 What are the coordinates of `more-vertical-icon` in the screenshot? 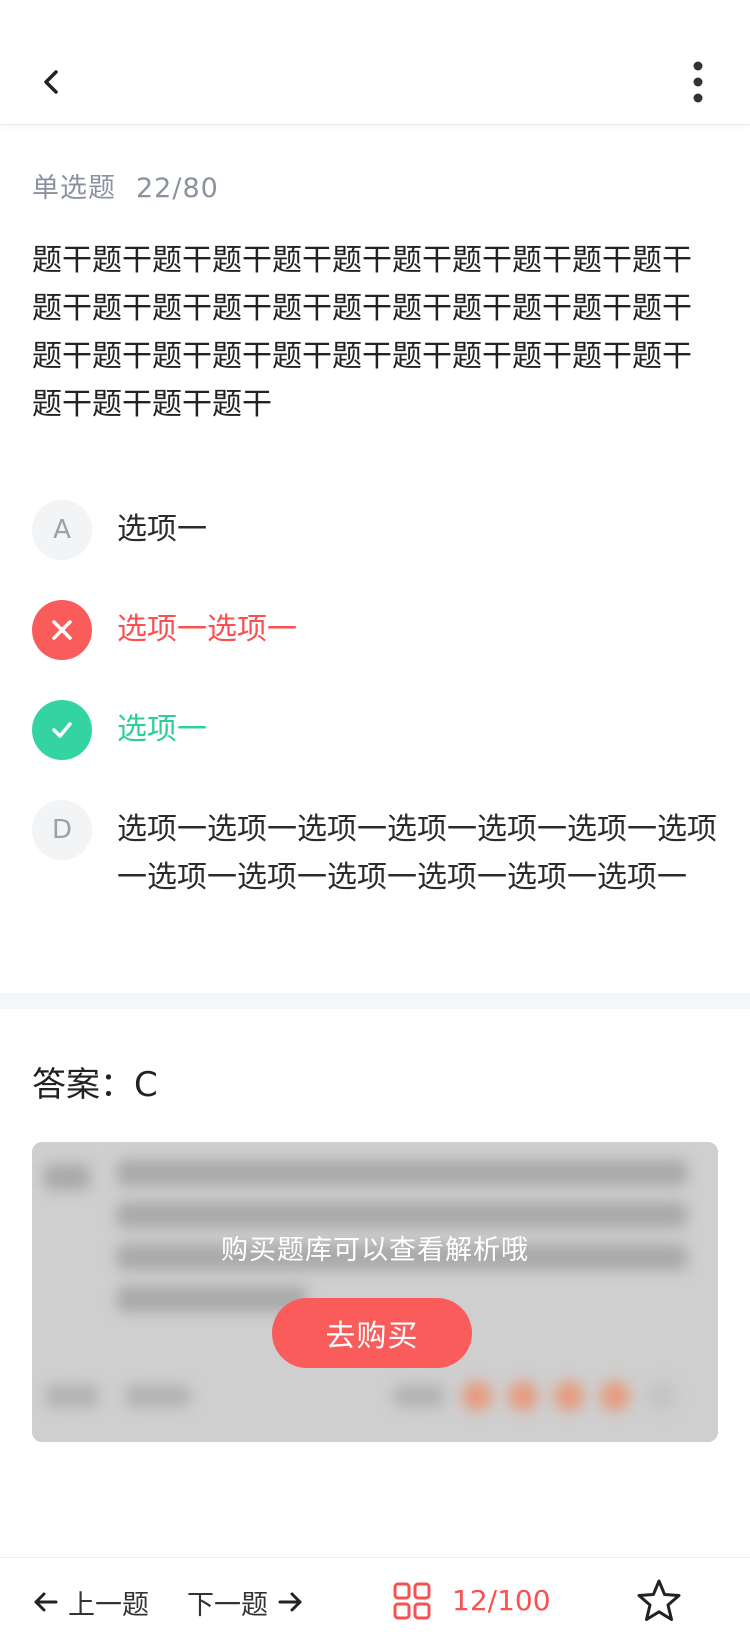 It's located at (698, 82).